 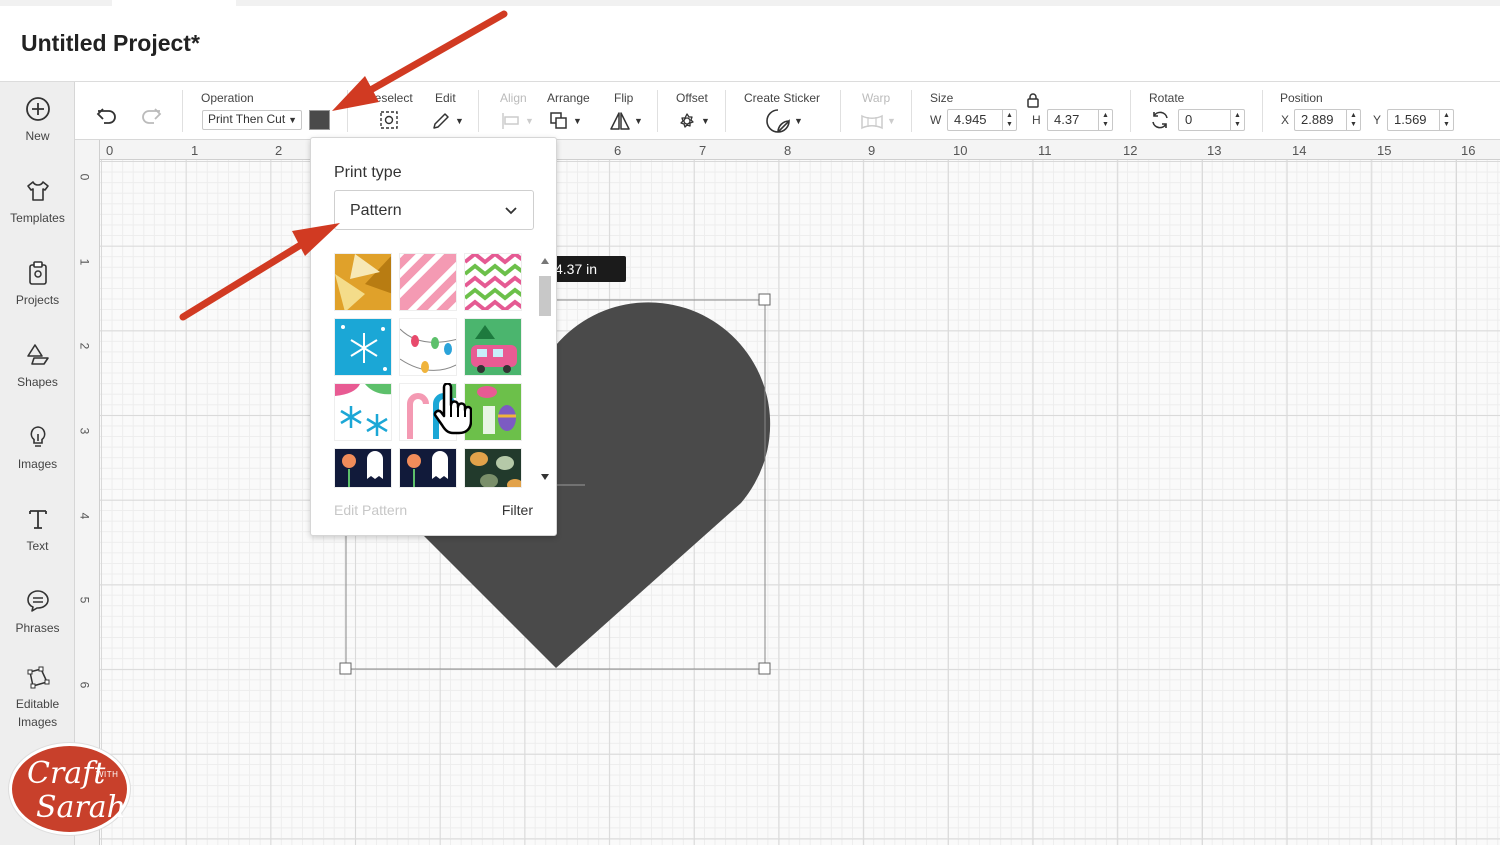 I want to click on craft-with-sarah-logo: Craft WITH Sarah, so click(x=69, y=789).